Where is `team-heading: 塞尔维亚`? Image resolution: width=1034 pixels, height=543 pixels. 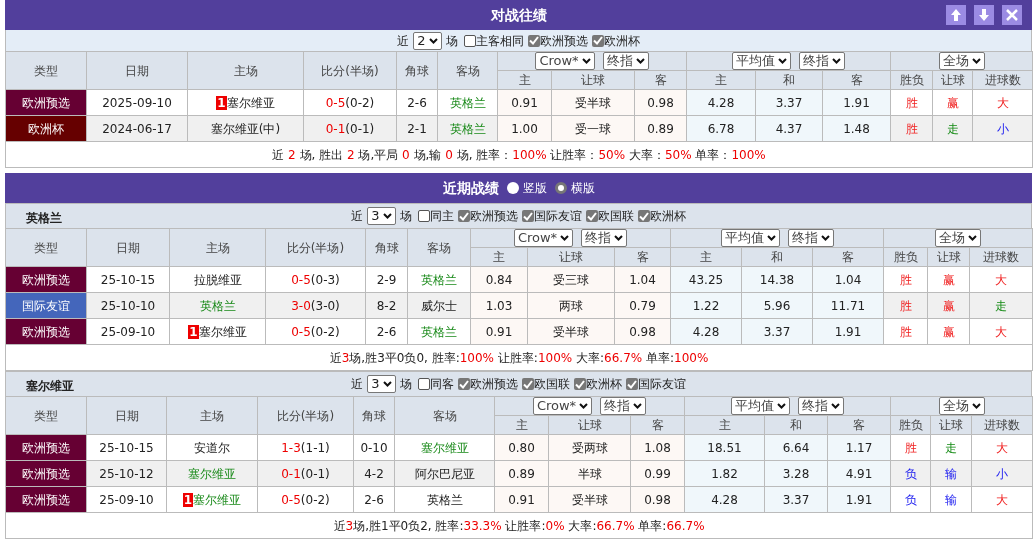
team-heading: 塞尔维亚 is located at coordinates (50, 386).